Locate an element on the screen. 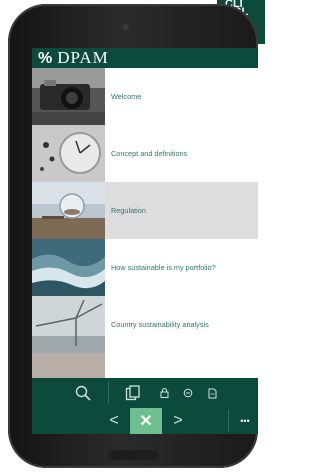 The height and width of the screenshot is (472, 320). menu-item-welcome: Welcome is located at coordinates (145, 96).